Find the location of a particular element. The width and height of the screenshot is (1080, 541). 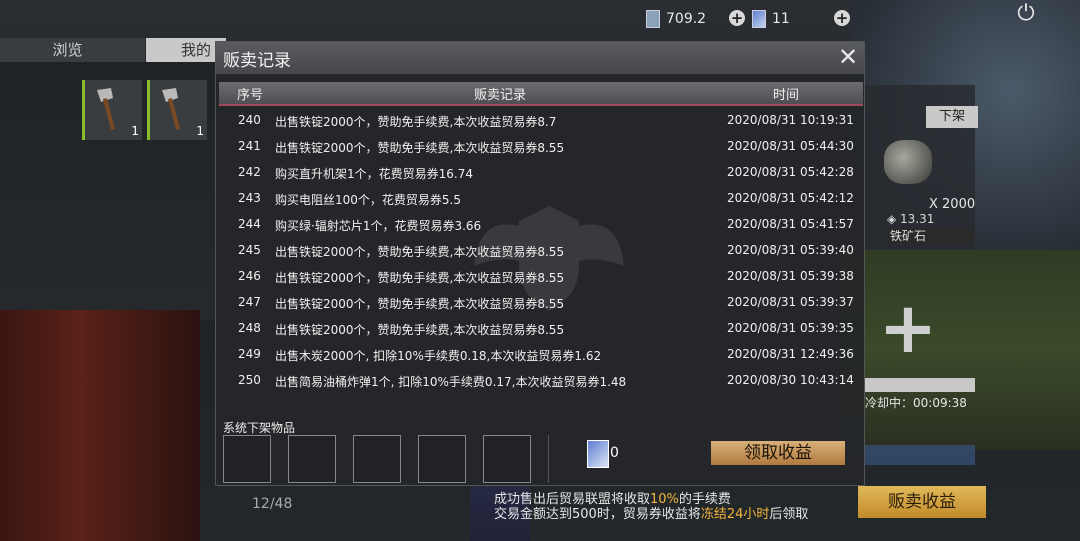

market-tabs: 浏览 我的 is located at coordinates (115, 50).